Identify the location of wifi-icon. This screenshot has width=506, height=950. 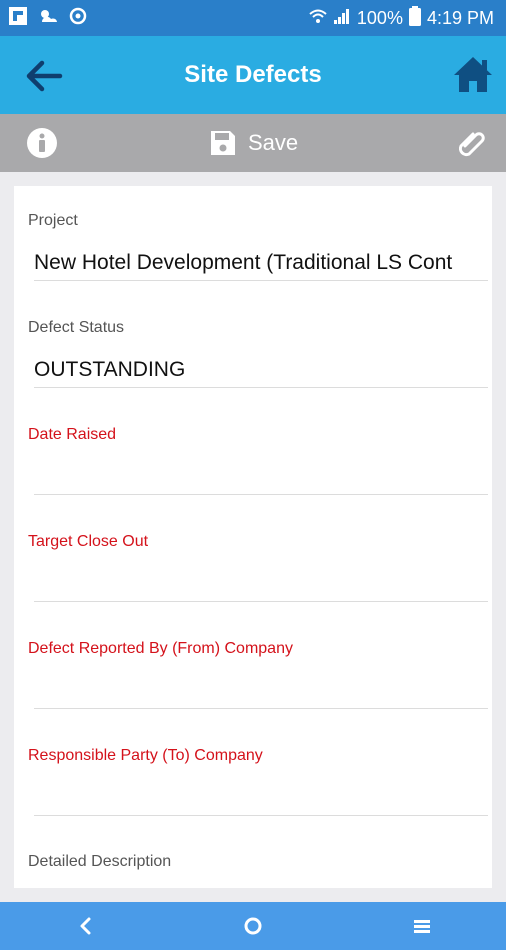
(318, 18).